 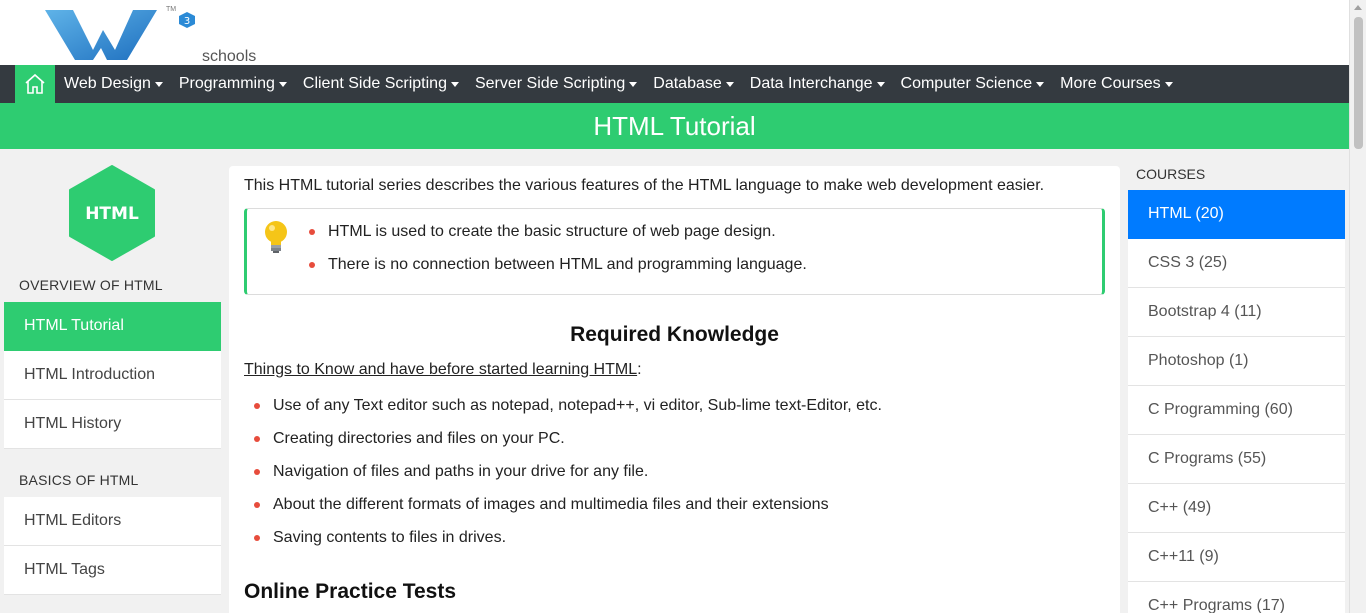 I want to click on course-item-cpp11: C++11 (9), so click(x=1236, y=557).